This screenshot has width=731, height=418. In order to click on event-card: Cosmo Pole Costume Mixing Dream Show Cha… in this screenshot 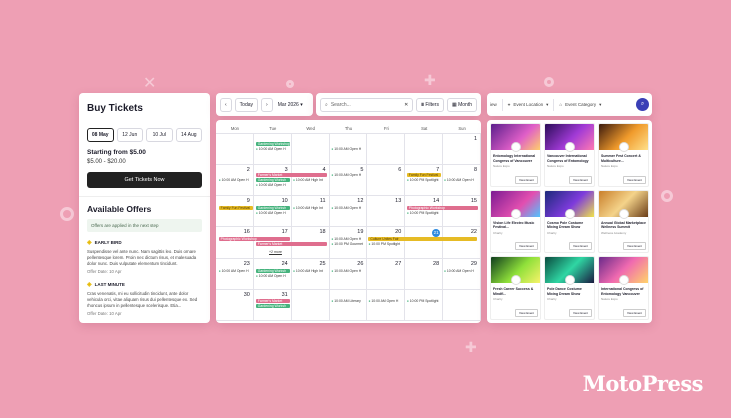, I will do `click(569, 221)`.